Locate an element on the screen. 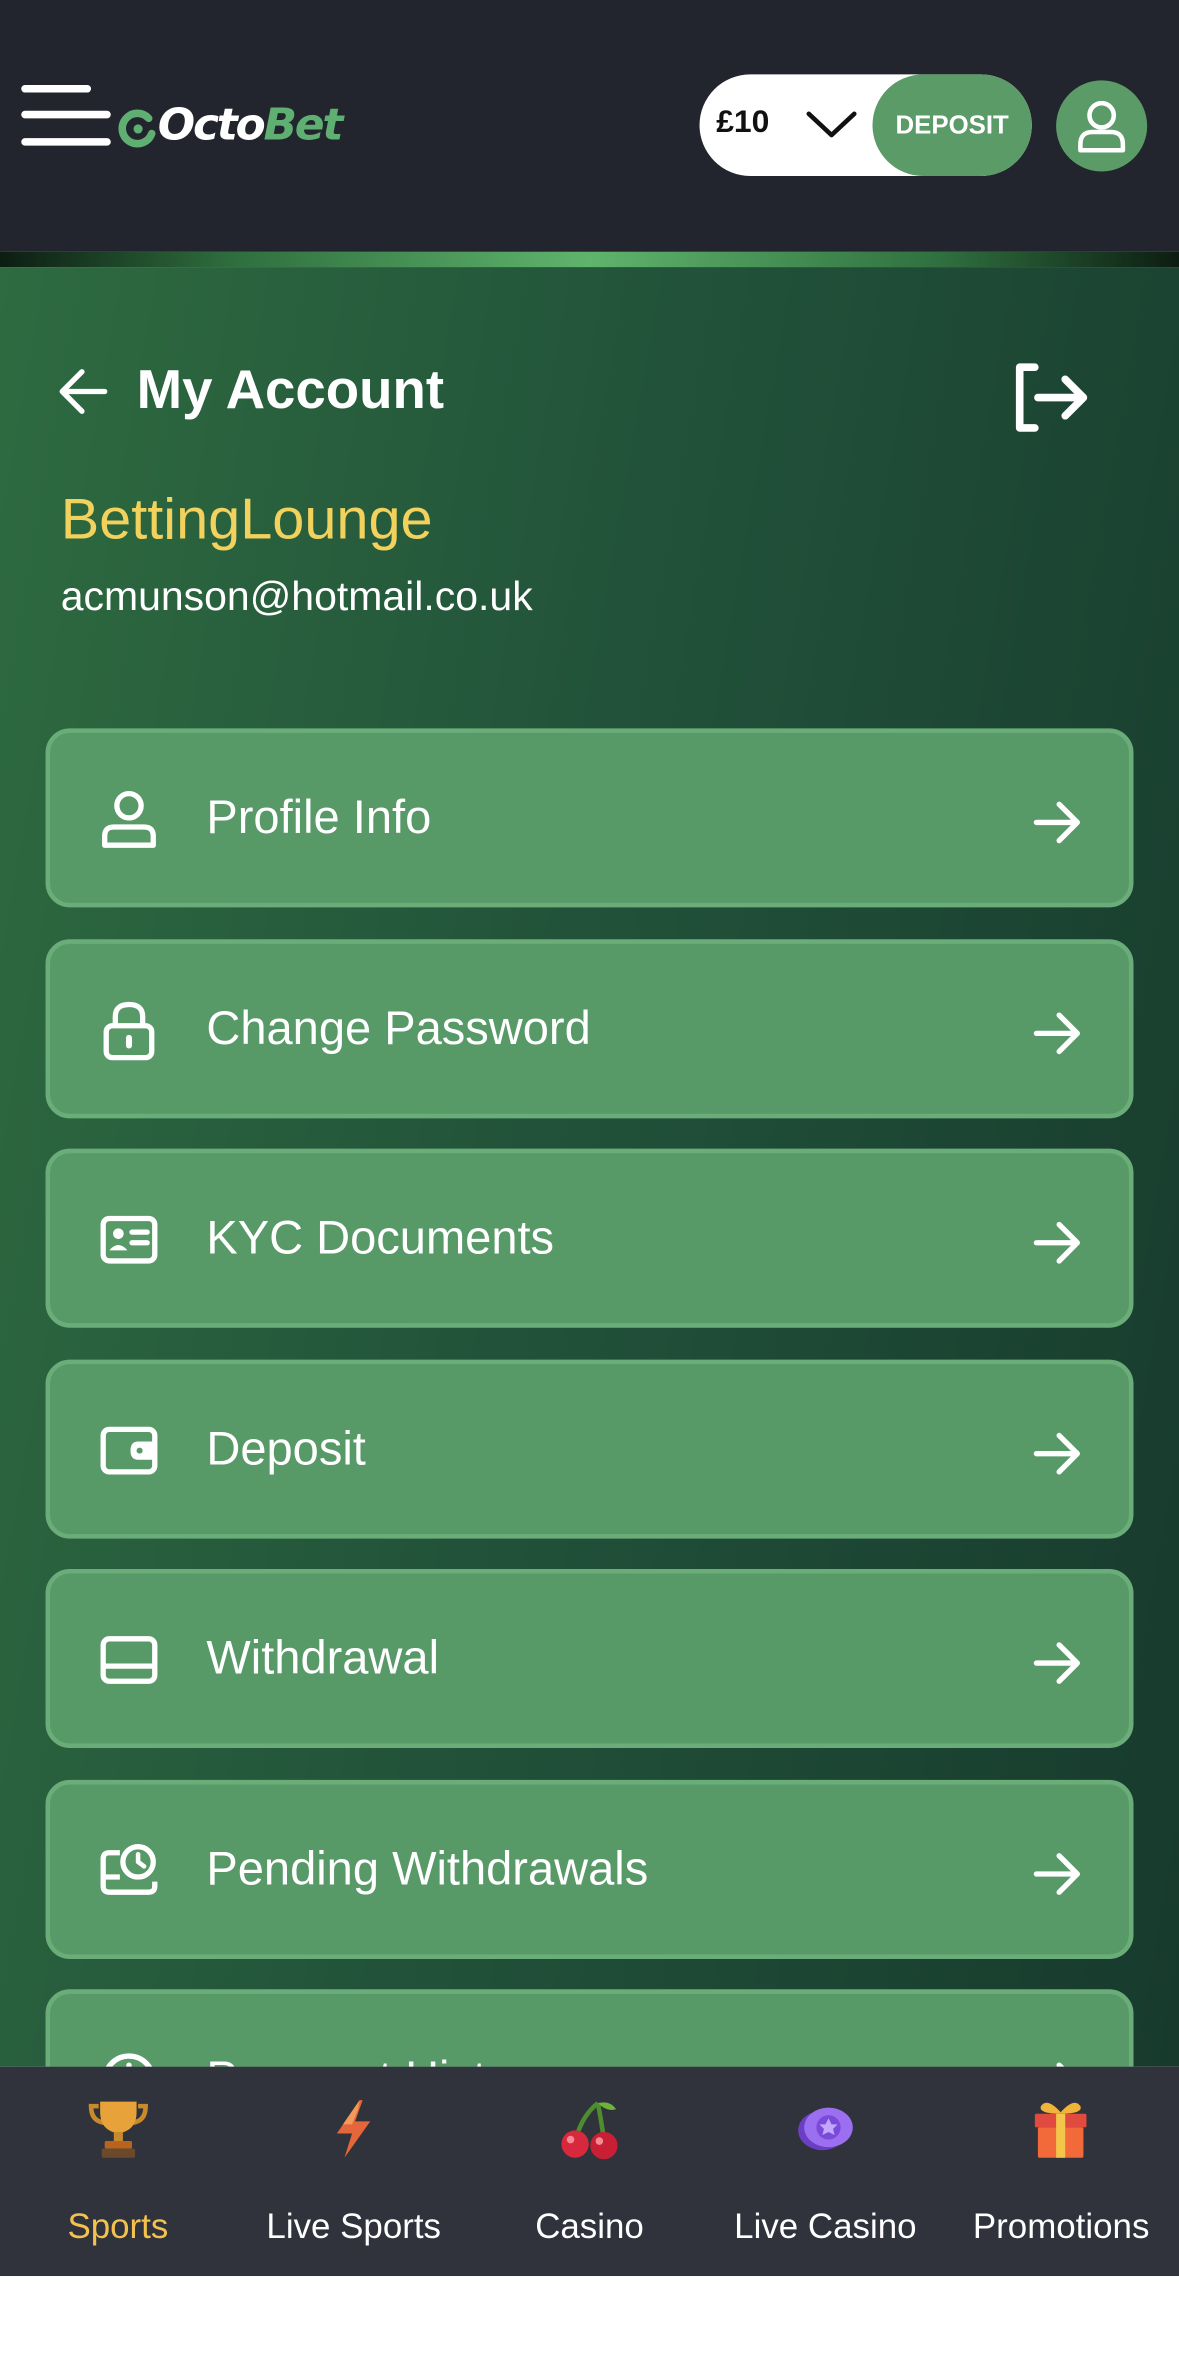 This screenshot has width=1179, height=2379. nav-label: Casino is located at coordinates (589, 2226).